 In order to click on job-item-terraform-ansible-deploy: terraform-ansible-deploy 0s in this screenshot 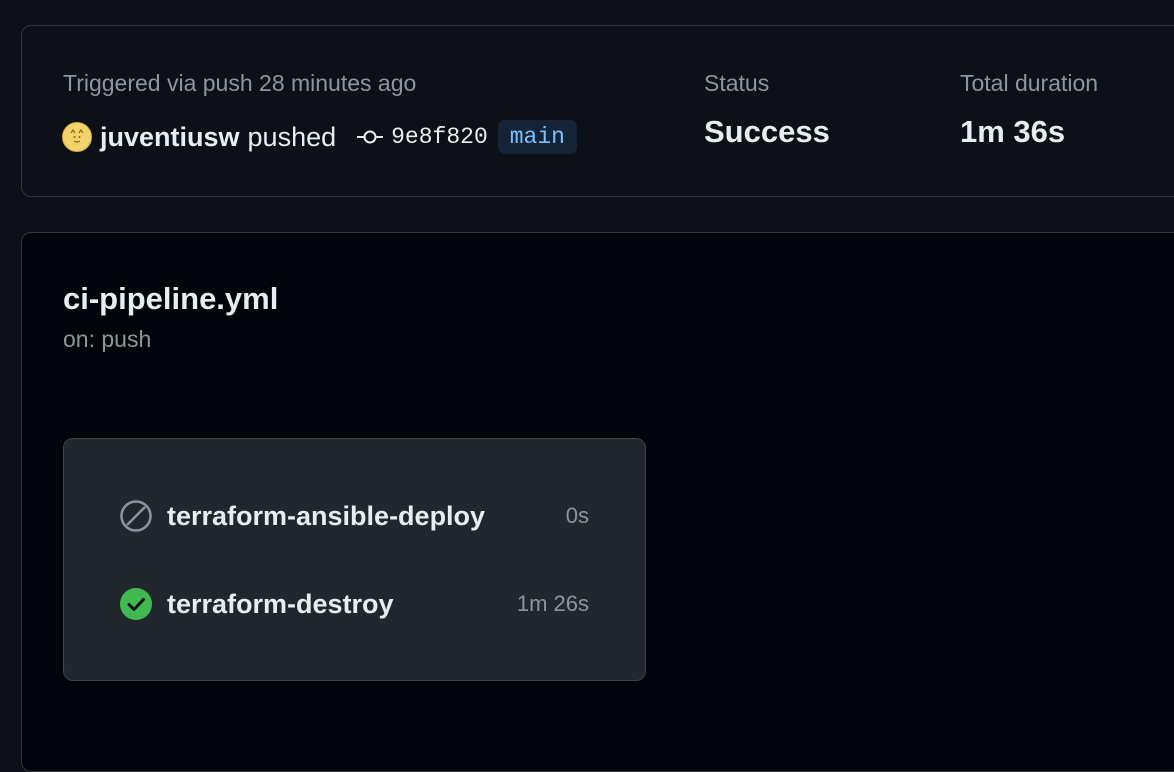, I will do `click(354, 516)`.